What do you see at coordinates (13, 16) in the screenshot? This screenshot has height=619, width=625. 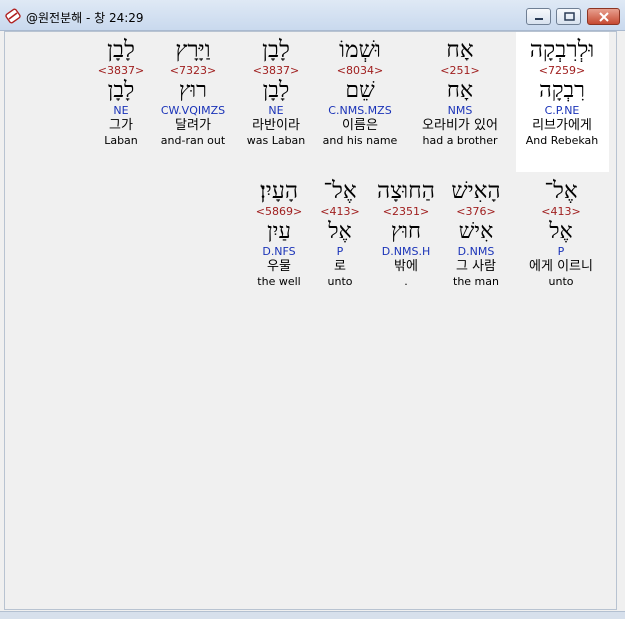 I see `app-icon` at bounding box center [13, 16].